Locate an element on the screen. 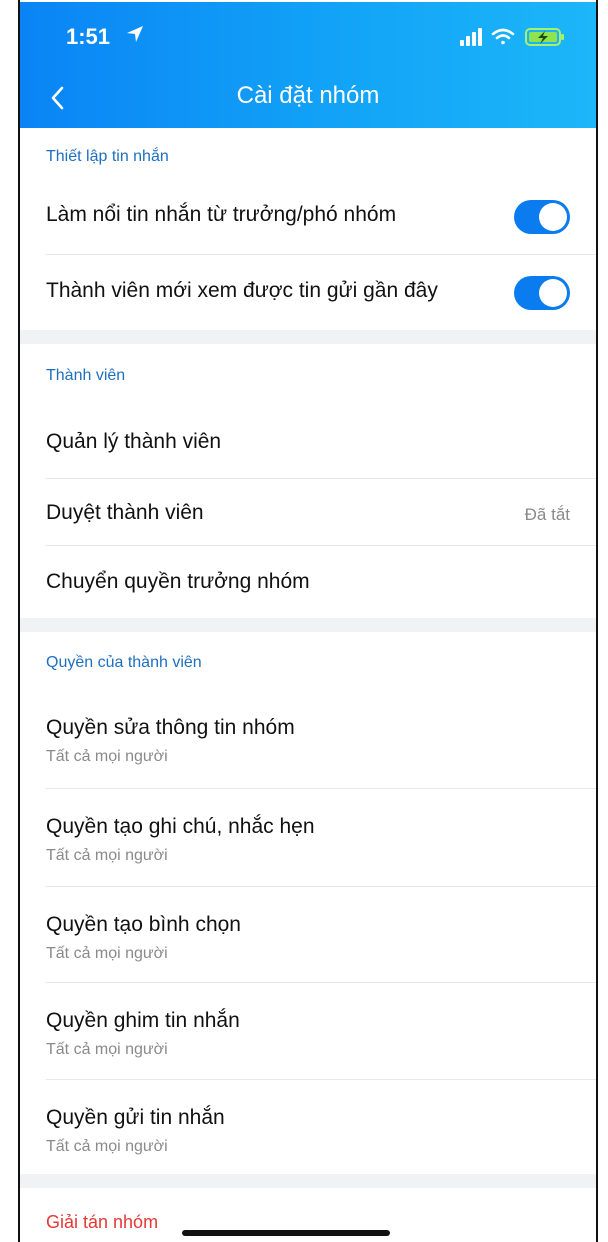 Image resolution: width=608 pixels, height=1242 pixels. section-label-messages: Thiết lập tin nhắn is located at coordinates (107, 156).